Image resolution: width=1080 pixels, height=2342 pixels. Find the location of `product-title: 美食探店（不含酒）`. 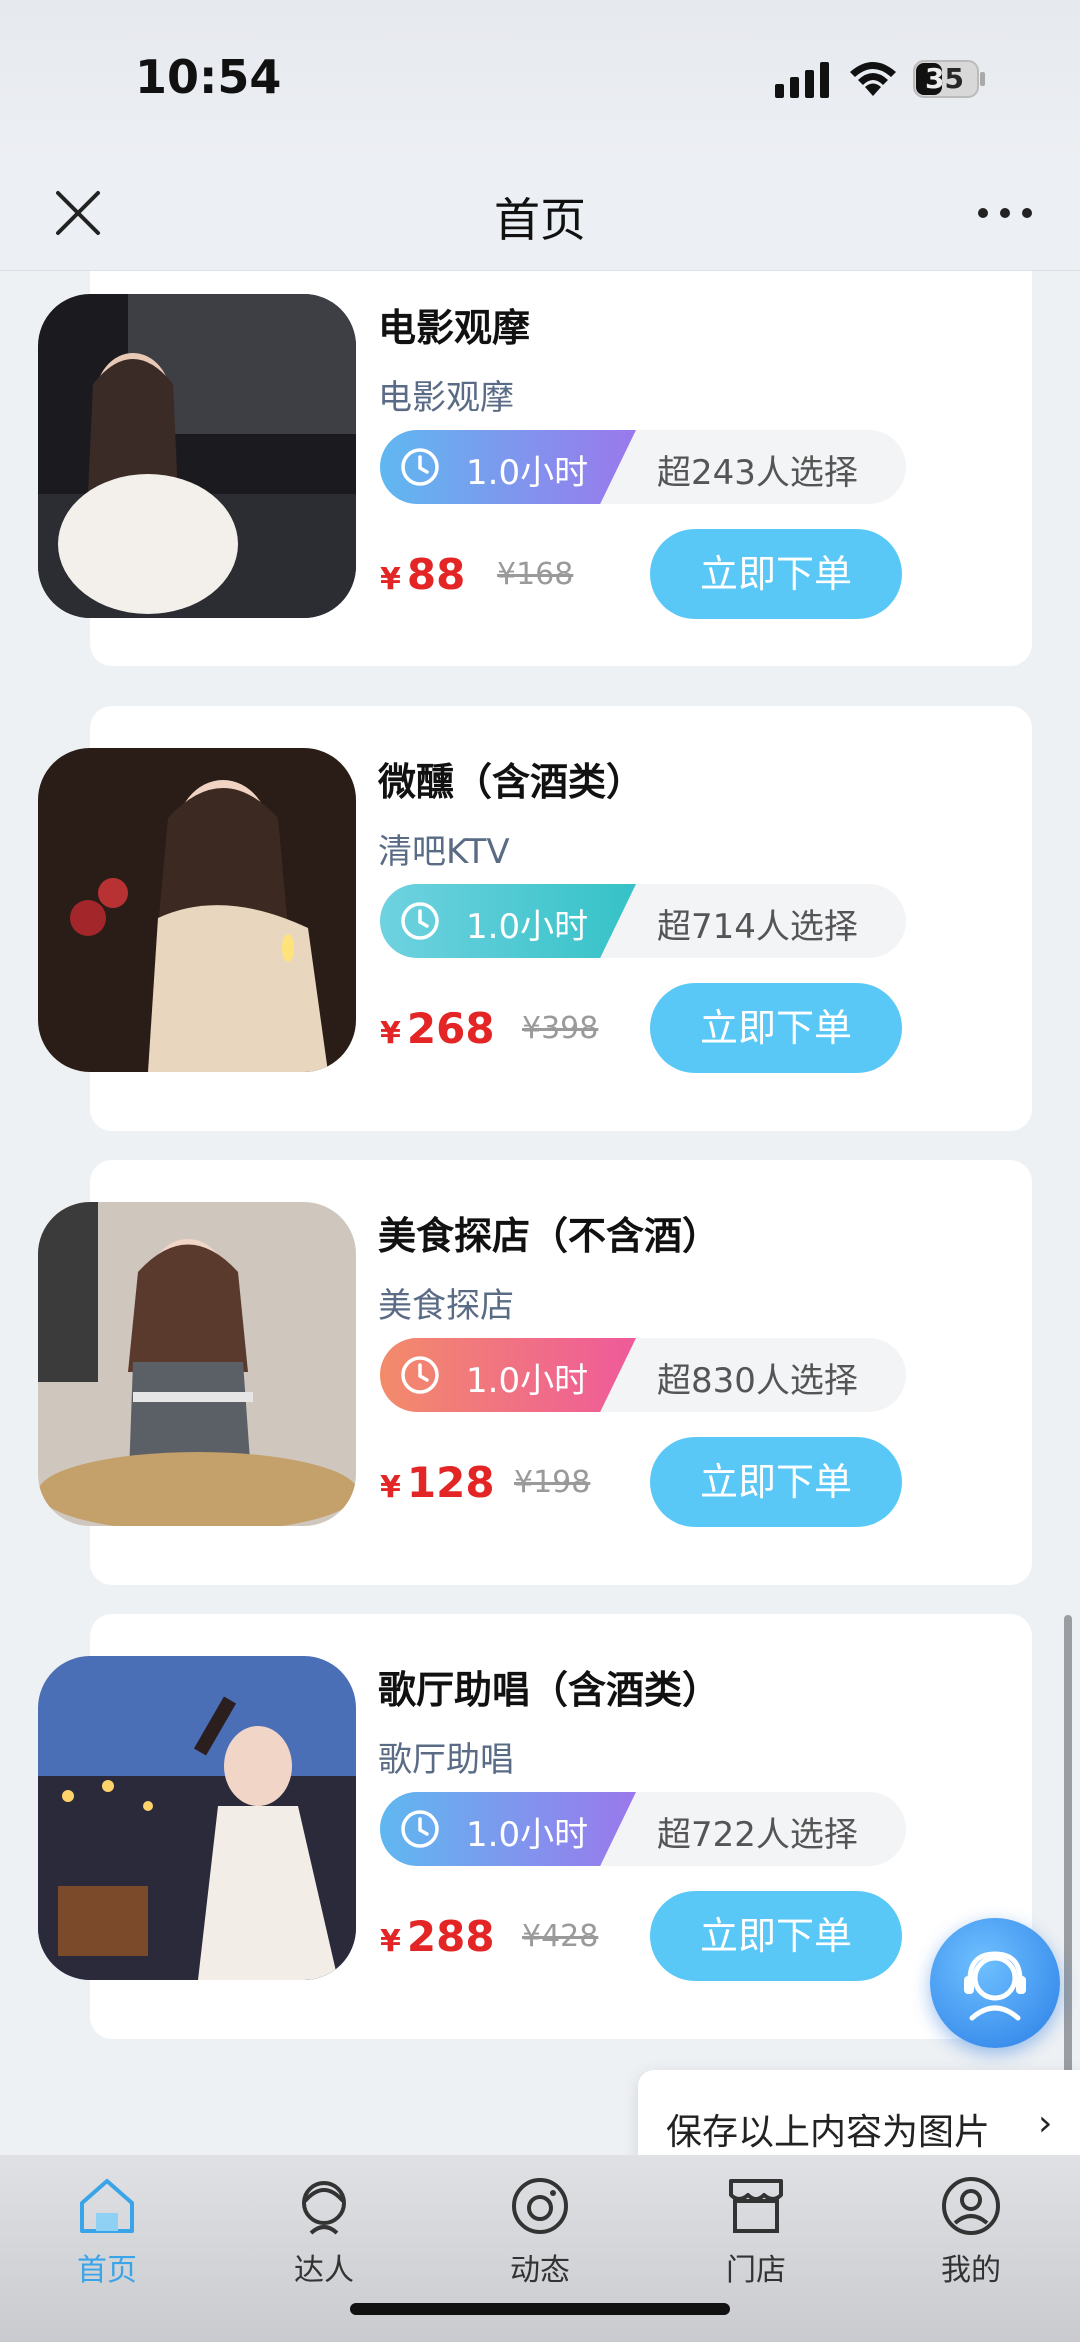

product-title: 美食探店（不含酒） is located at coordinates (549, 1236).